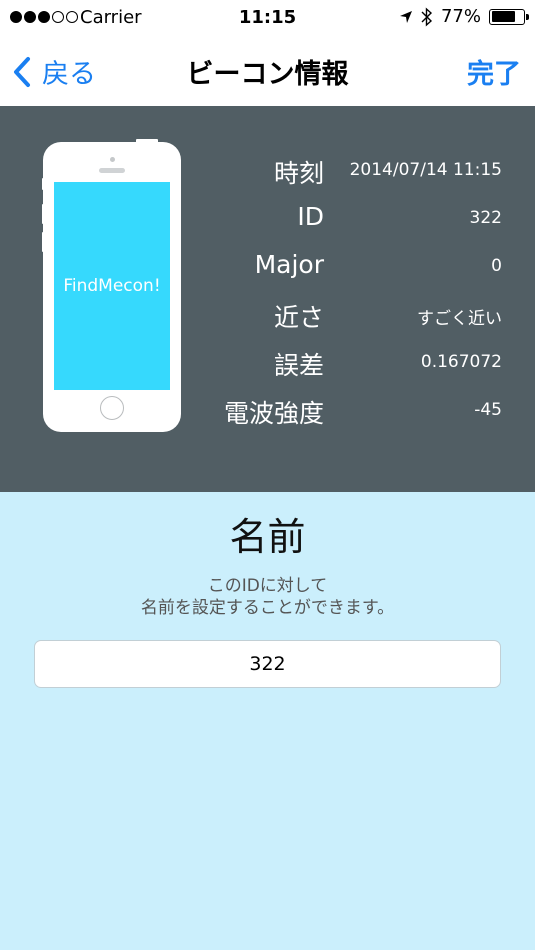  What do you see at coordinates (298, 365) in the screenshot?
I see `info-label: 誤差` at bounding box center [298, 365].